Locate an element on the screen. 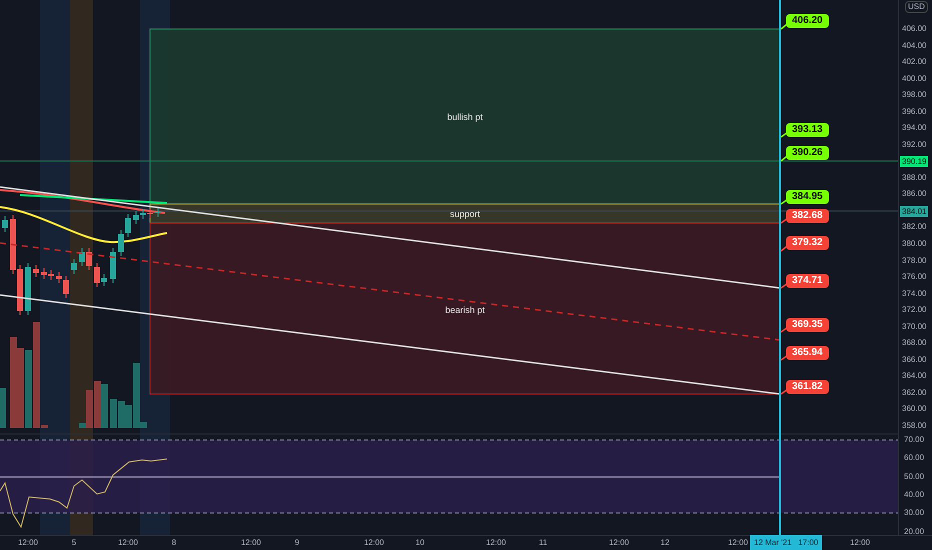  price-callout: 369.35 is located at coordinates (807, 325).